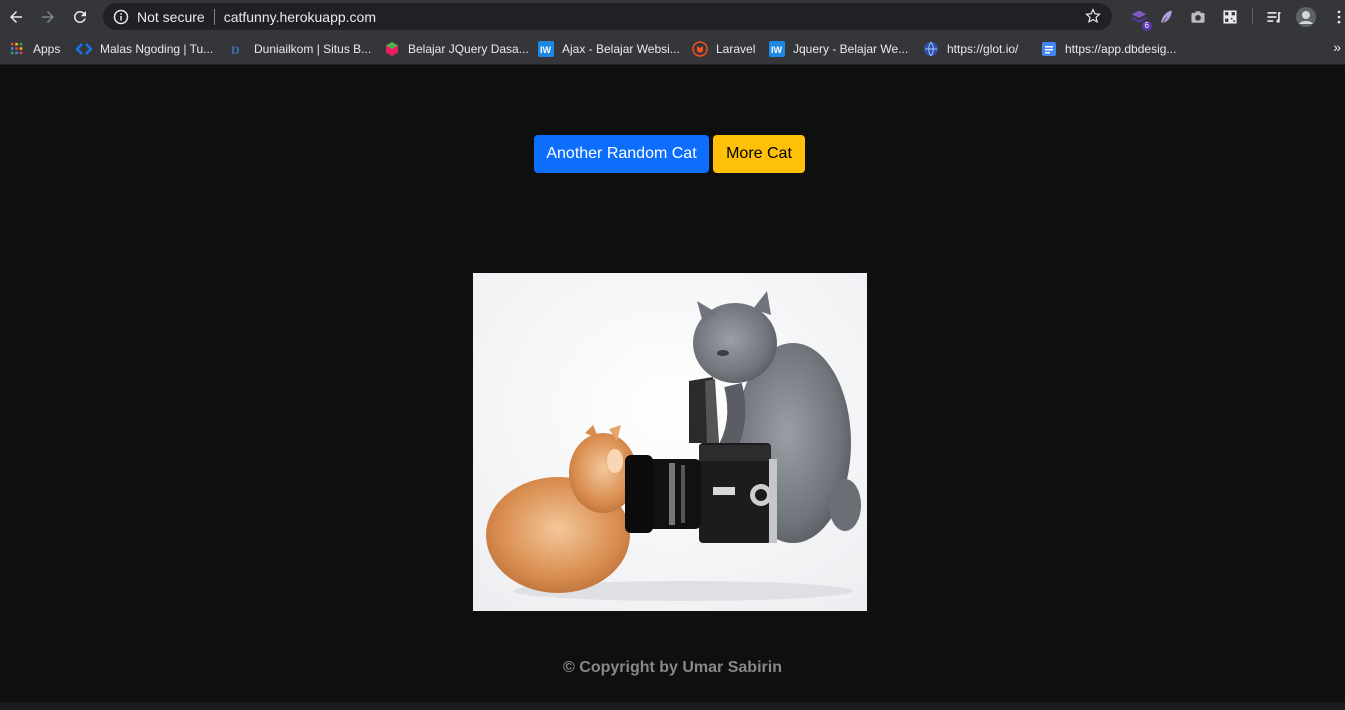 Image resolution: width=1345 pixels, height=710 pixels. I want to click on arrow-left-icon, so click(16, 16).